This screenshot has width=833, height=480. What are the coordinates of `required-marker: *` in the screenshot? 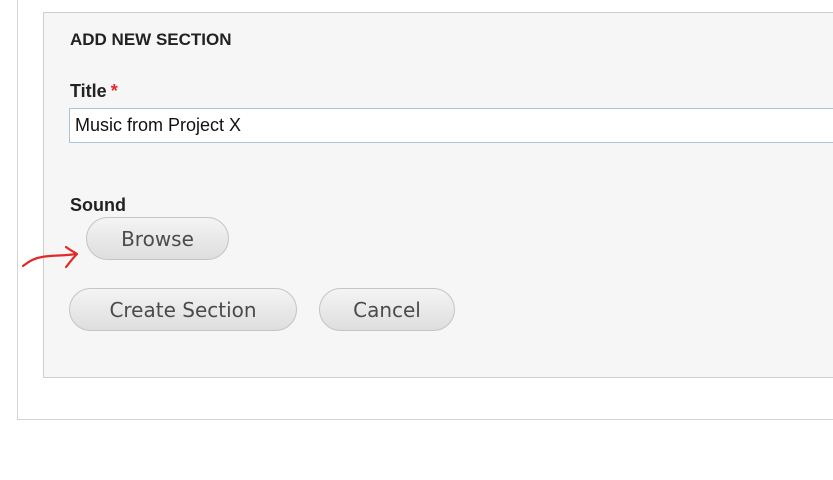 It's located at (114, 91).